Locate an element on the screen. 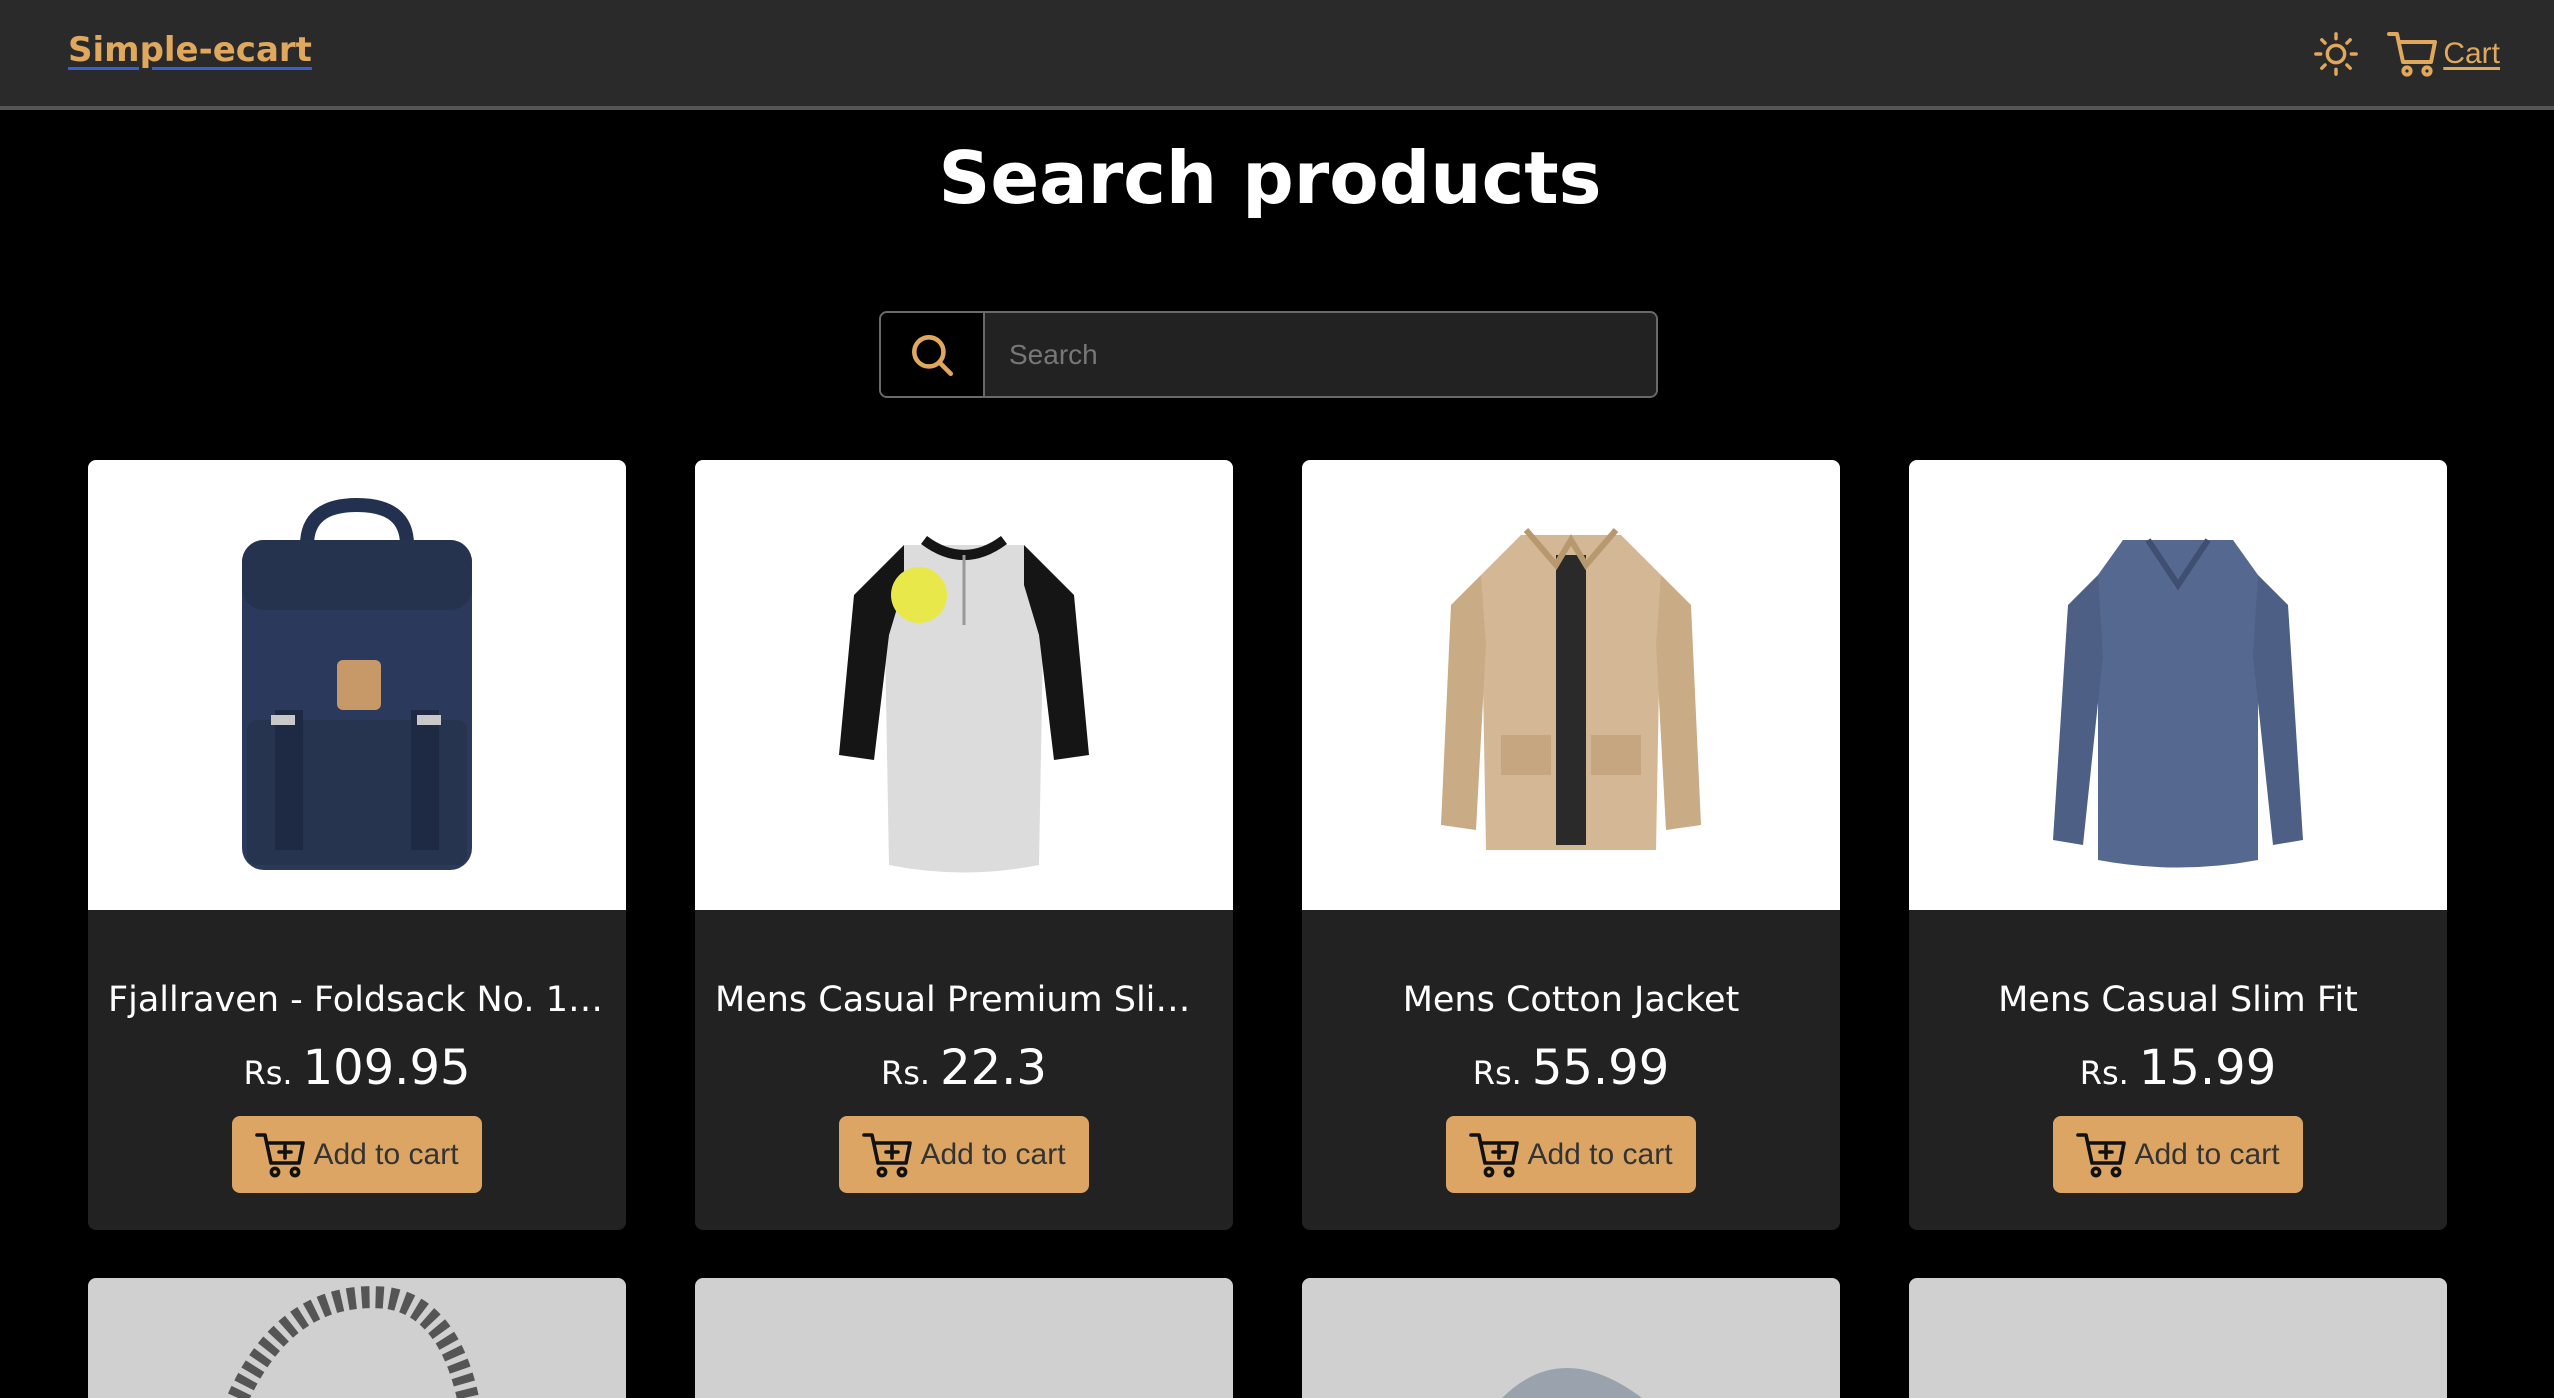  brand-logo-link: Simple-ecart is located at coordinates (190, 50).